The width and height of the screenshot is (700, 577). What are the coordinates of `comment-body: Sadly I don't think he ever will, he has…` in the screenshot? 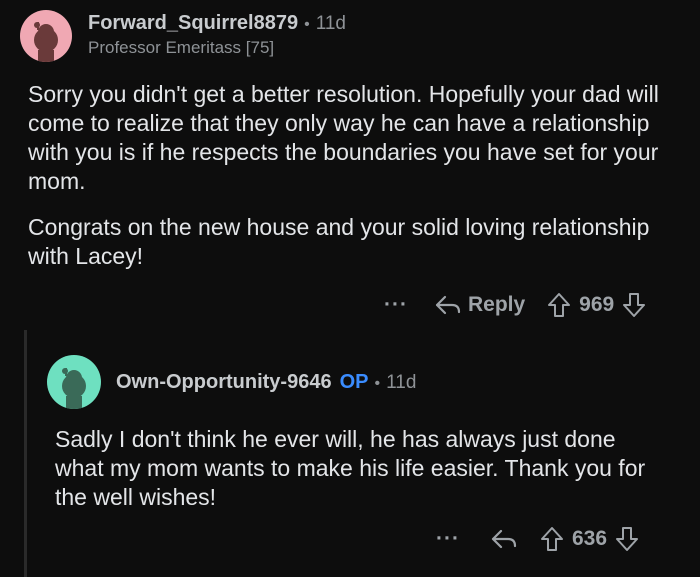 It's located at (360, 468).